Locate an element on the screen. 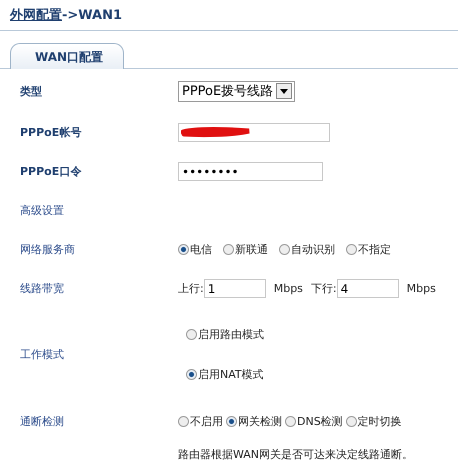  radio-option: 网关检测 is located at coordinates (254, 421).